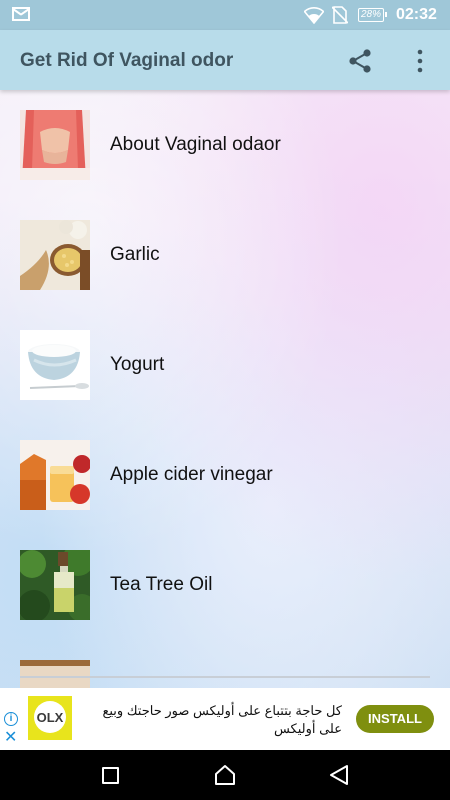 This screenshot has height=800, width=450. I want to click on svg-text: OLX, so click(50, 717).